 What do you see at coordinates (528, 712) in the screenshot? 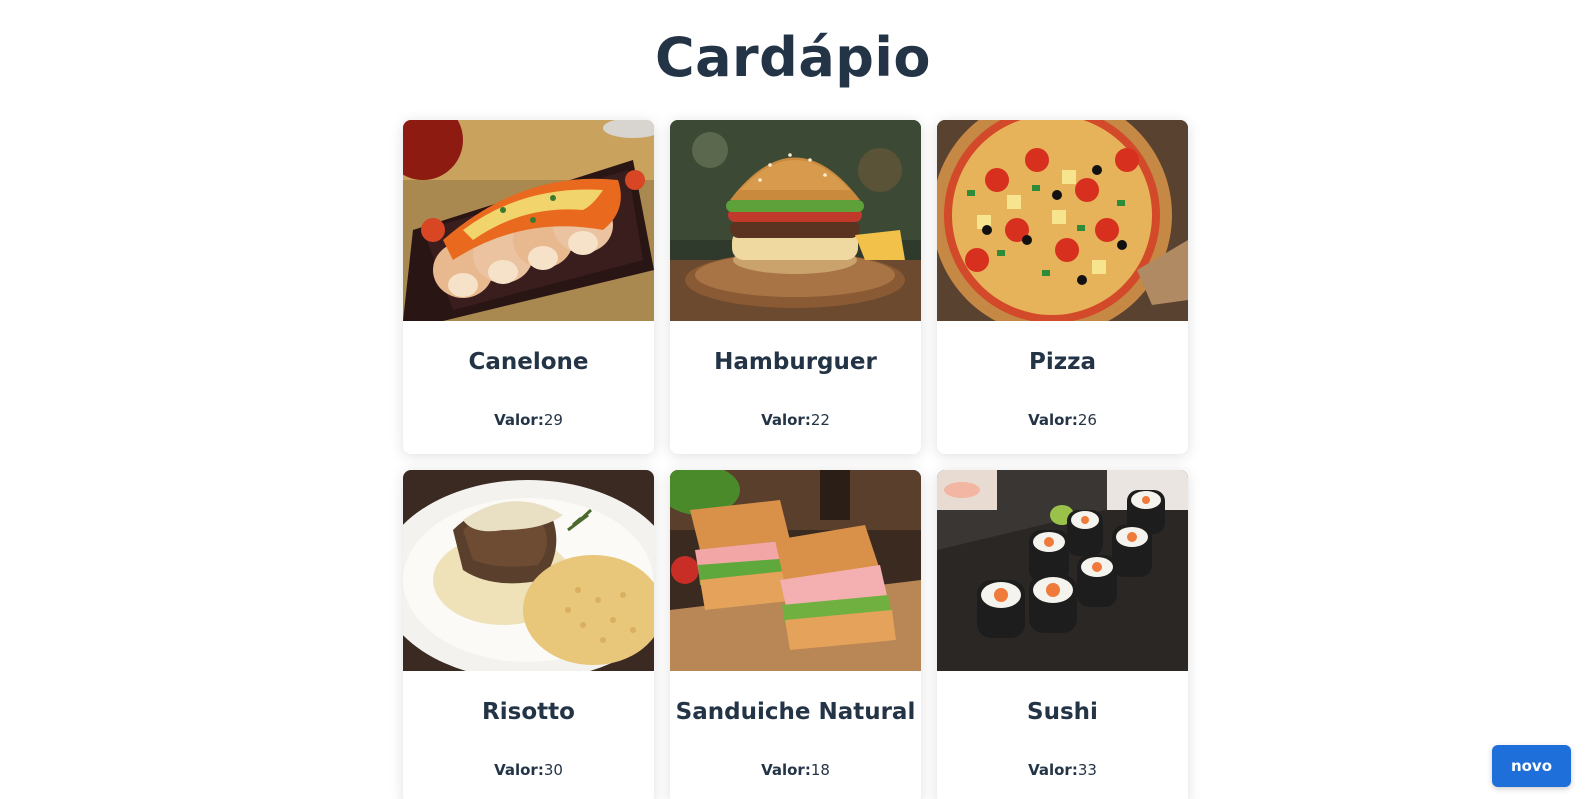
I see `item-name: Risotto` at bounding box center [528, 712].